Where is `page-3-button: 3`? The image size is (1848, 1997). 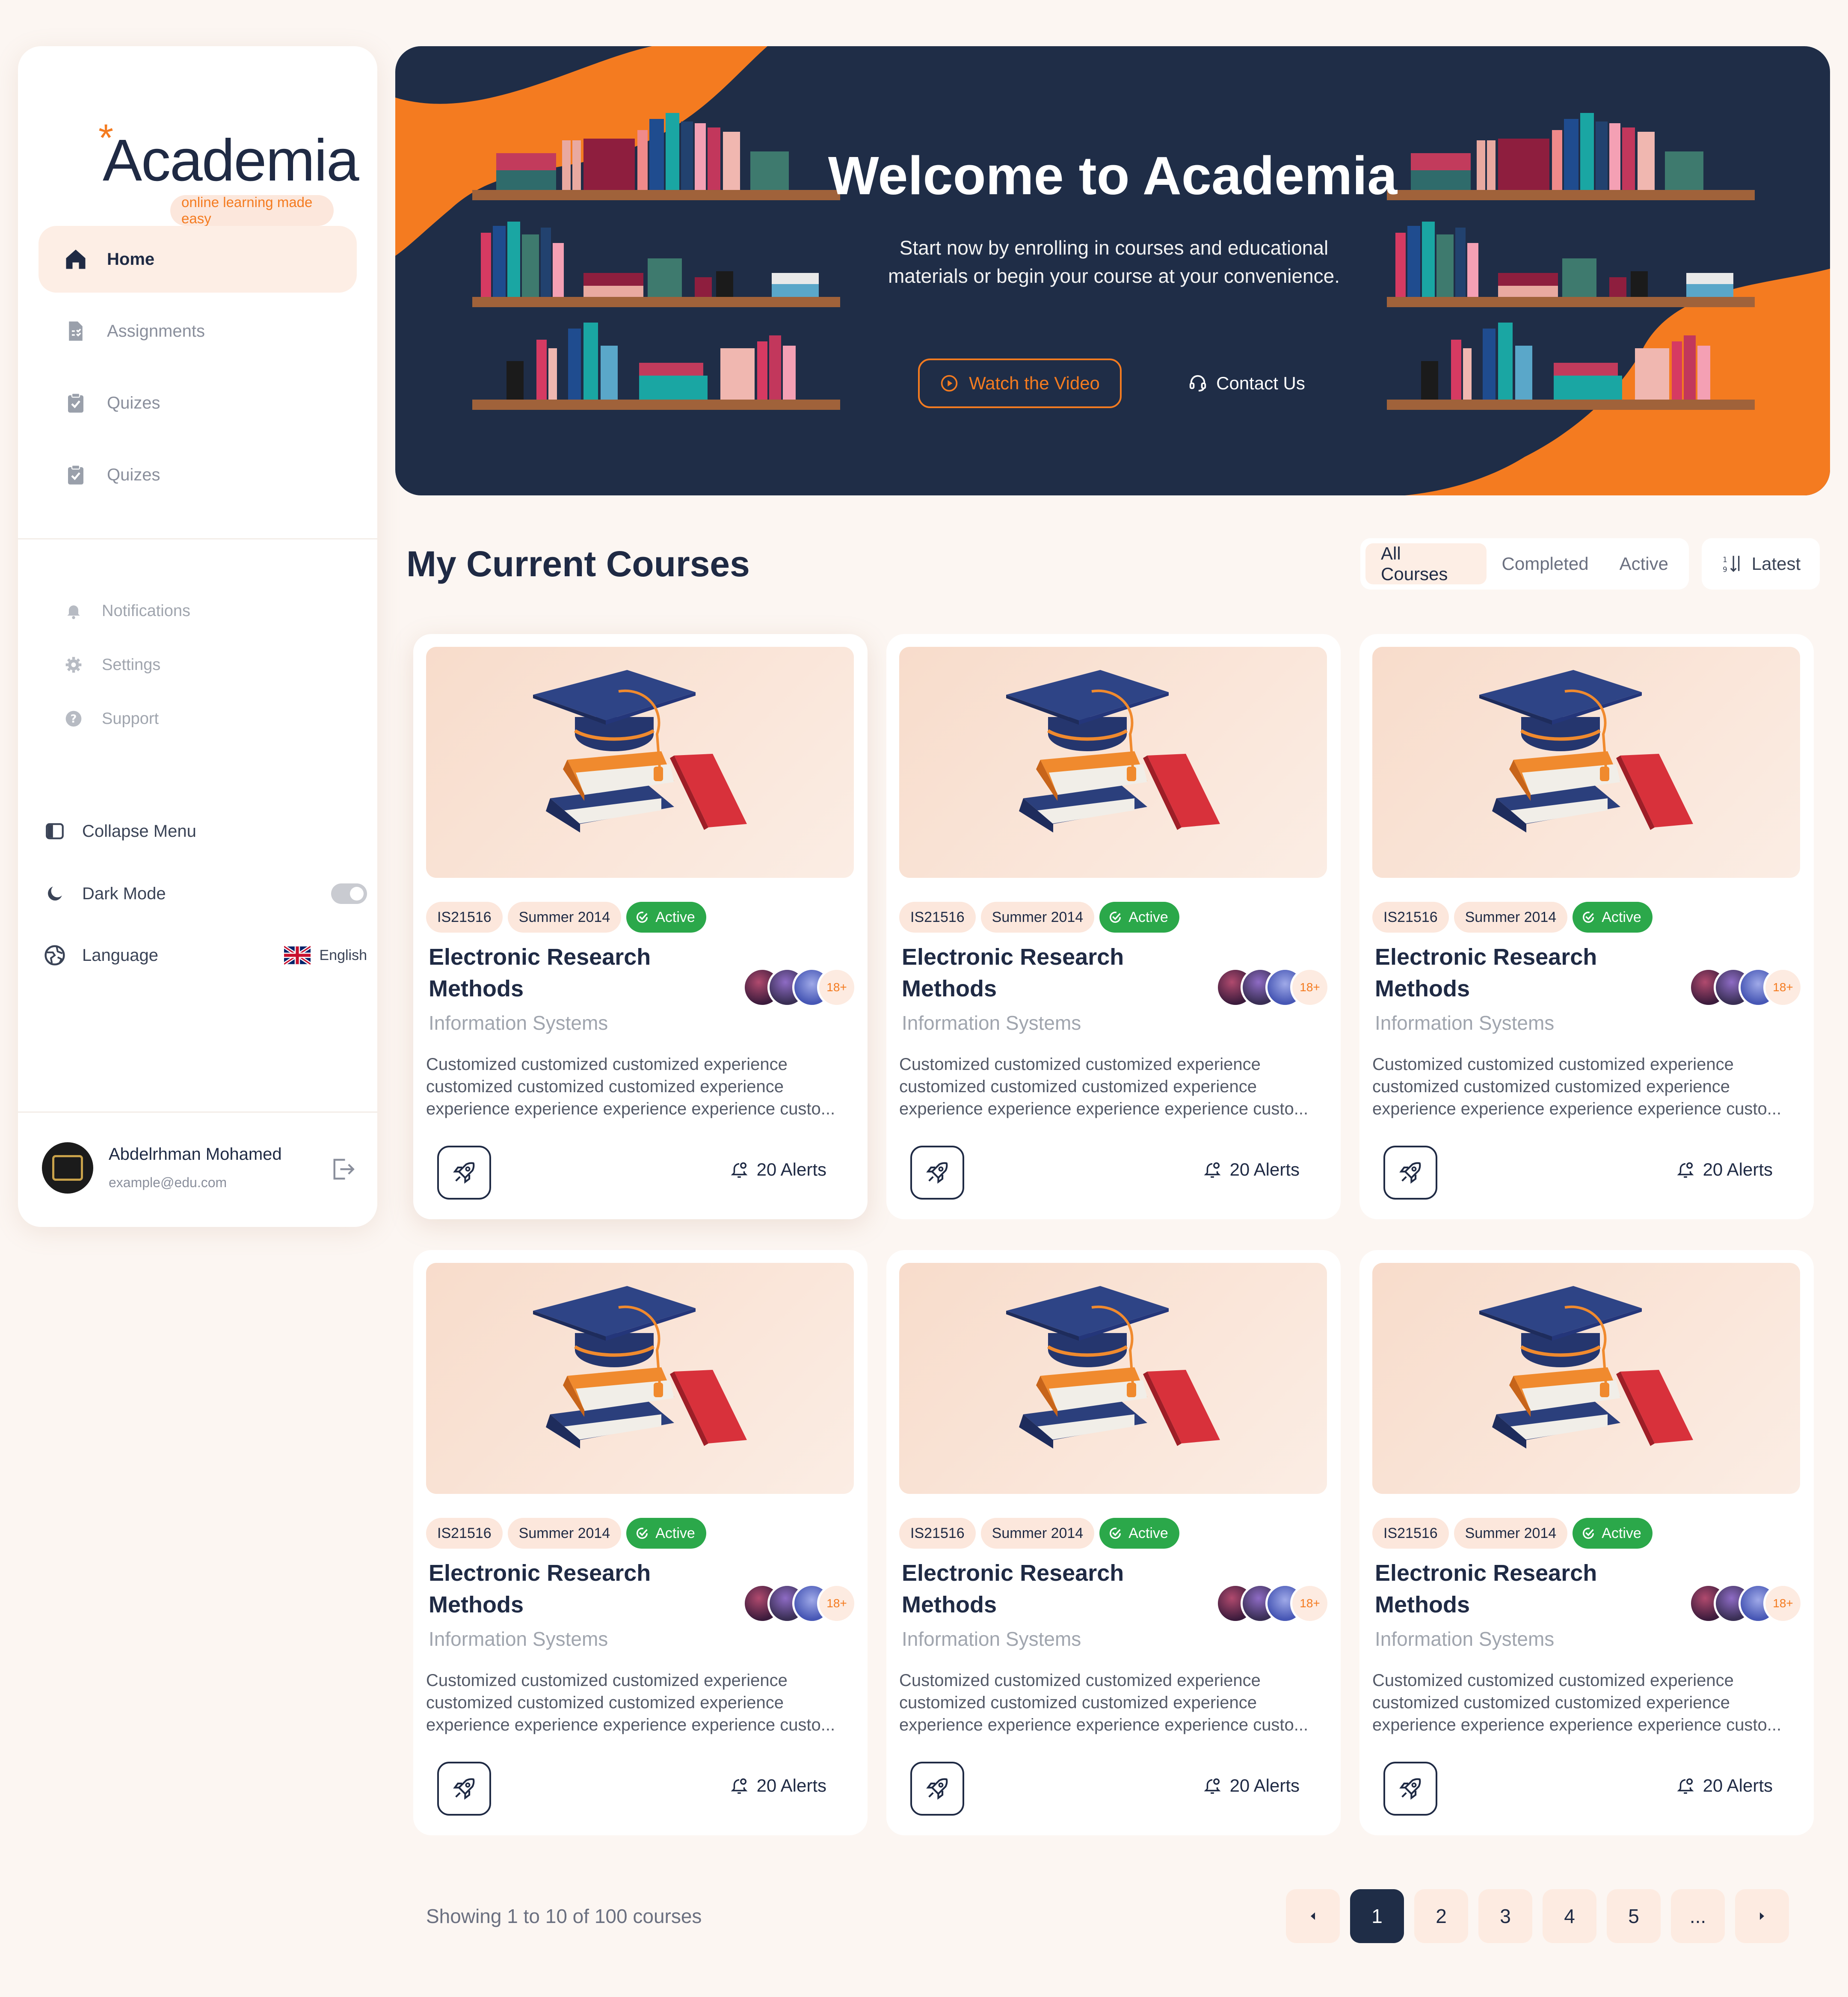
page-3-button: 3 is located at coordinates (1505, 1916).